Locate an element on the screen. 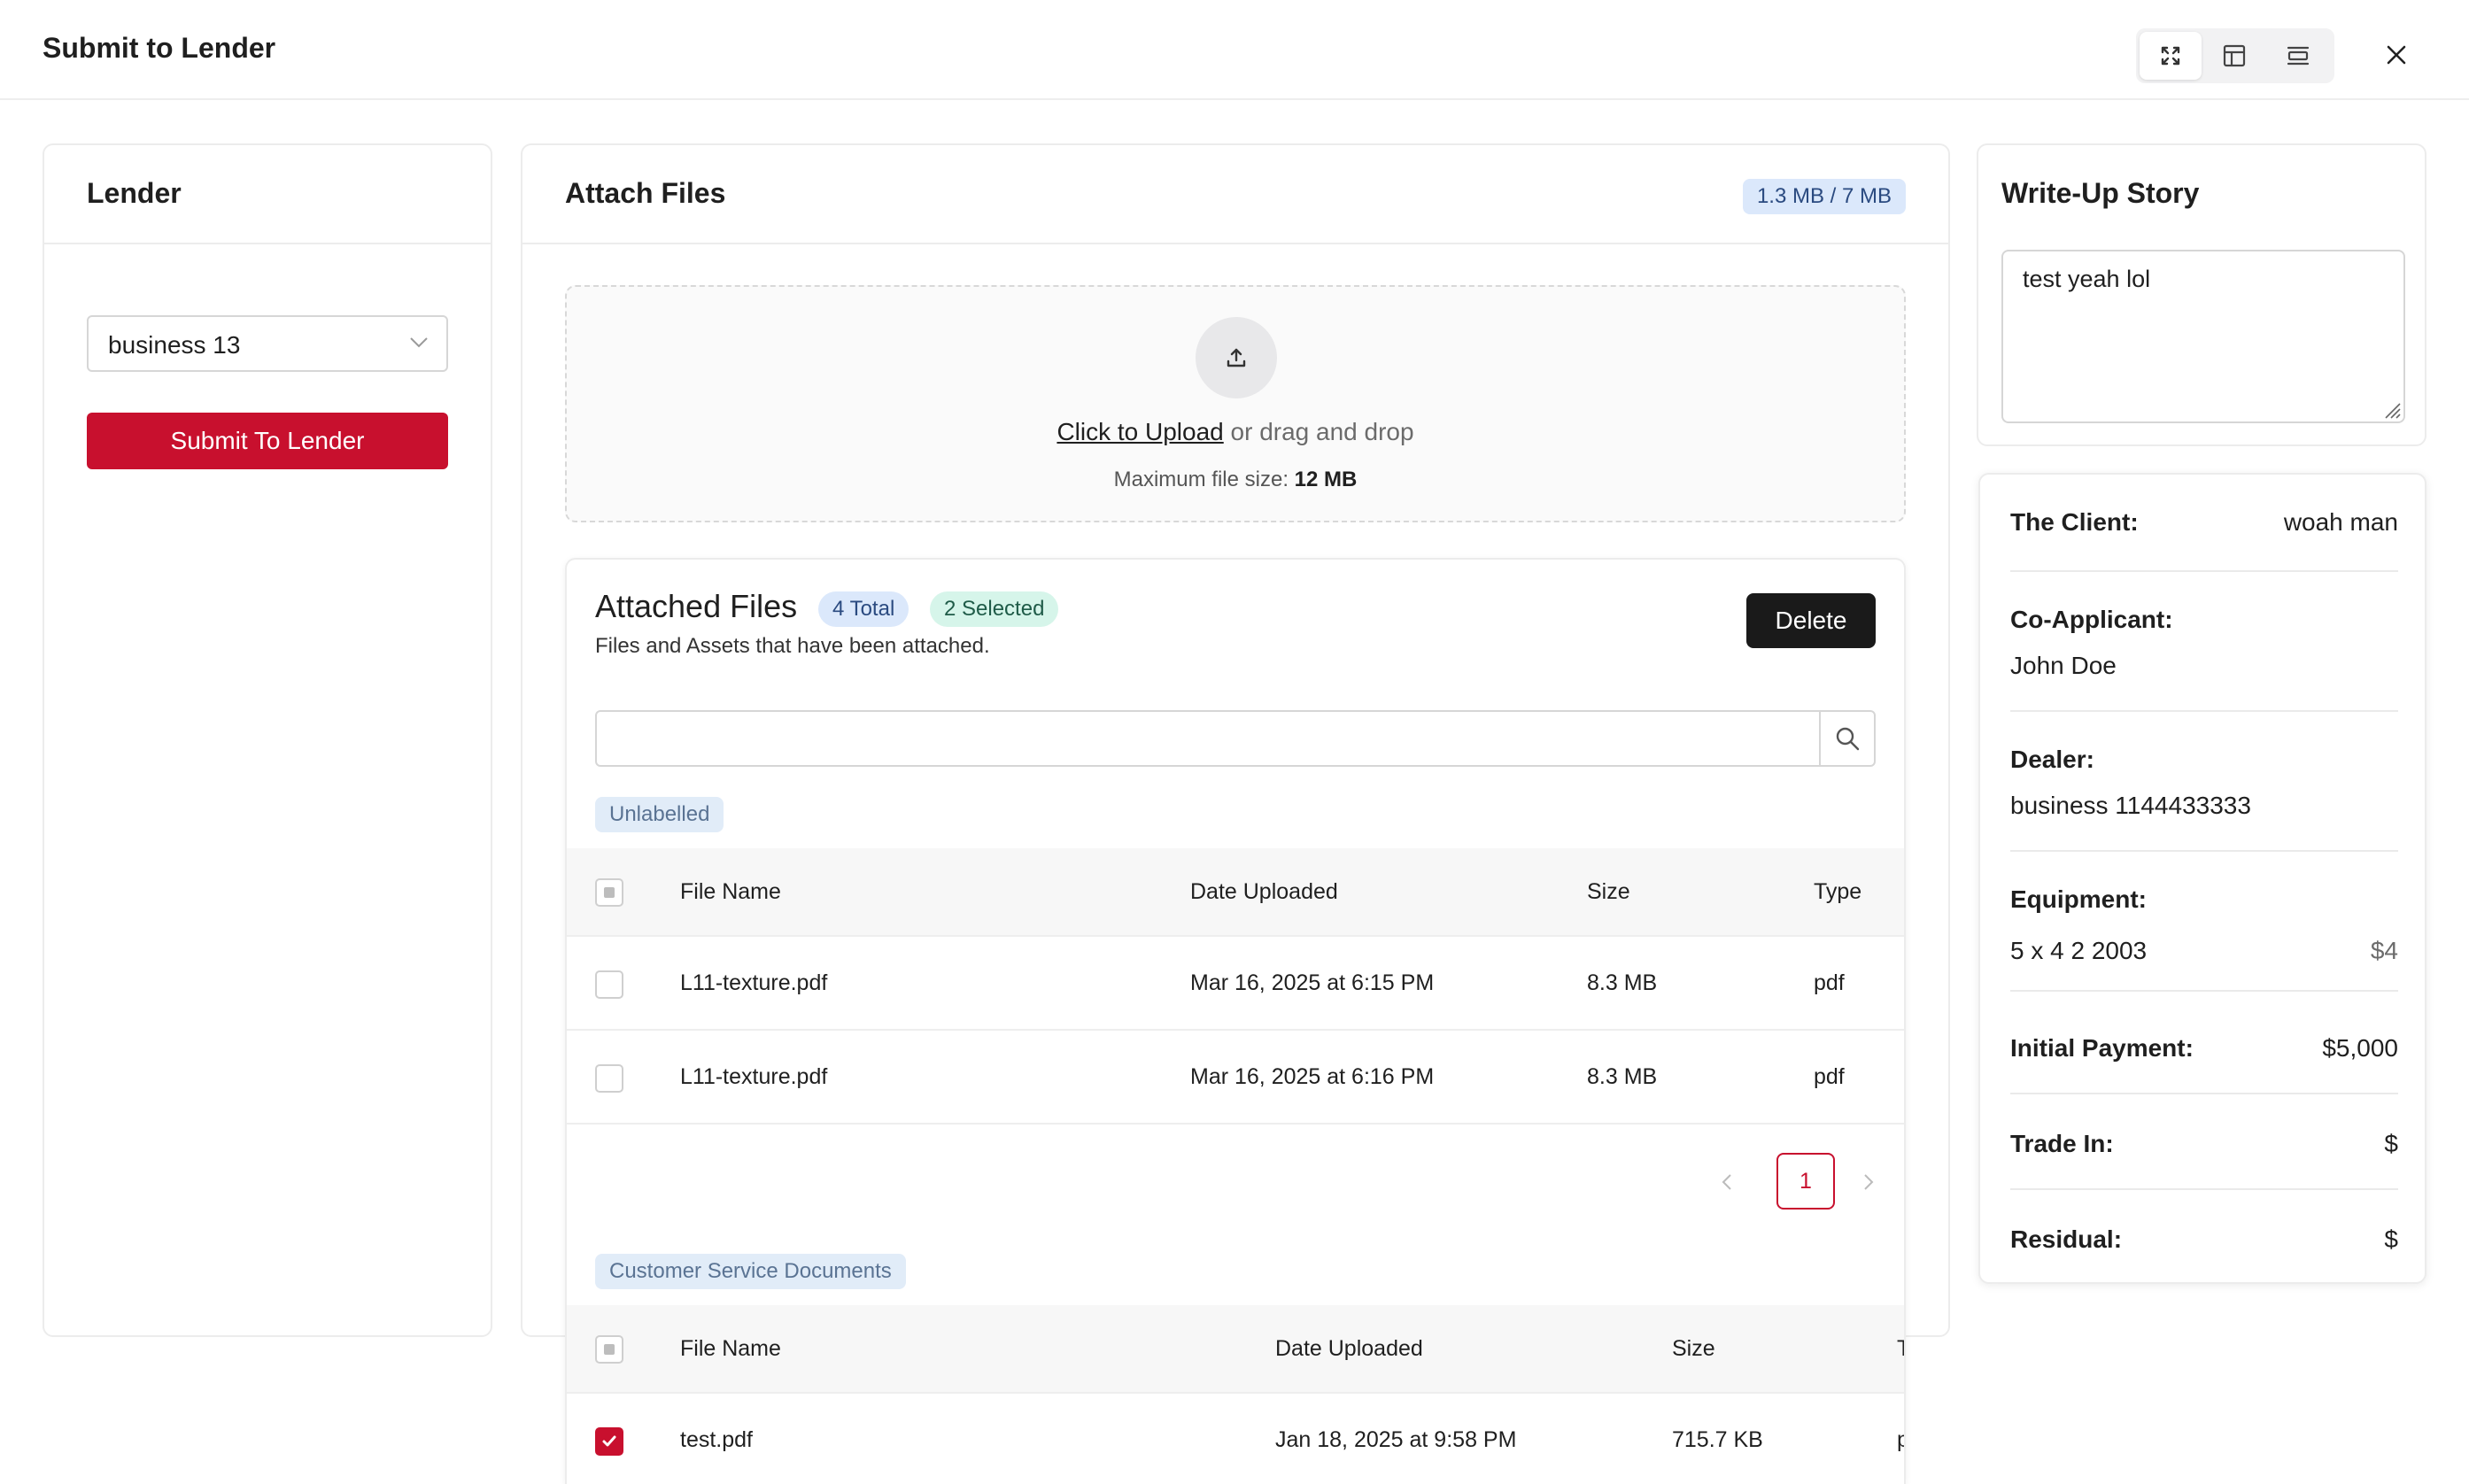 This screenshot has height=1484, width=2469. initial-payment-value: $5,000 is located at coordinates (2360, 1048).